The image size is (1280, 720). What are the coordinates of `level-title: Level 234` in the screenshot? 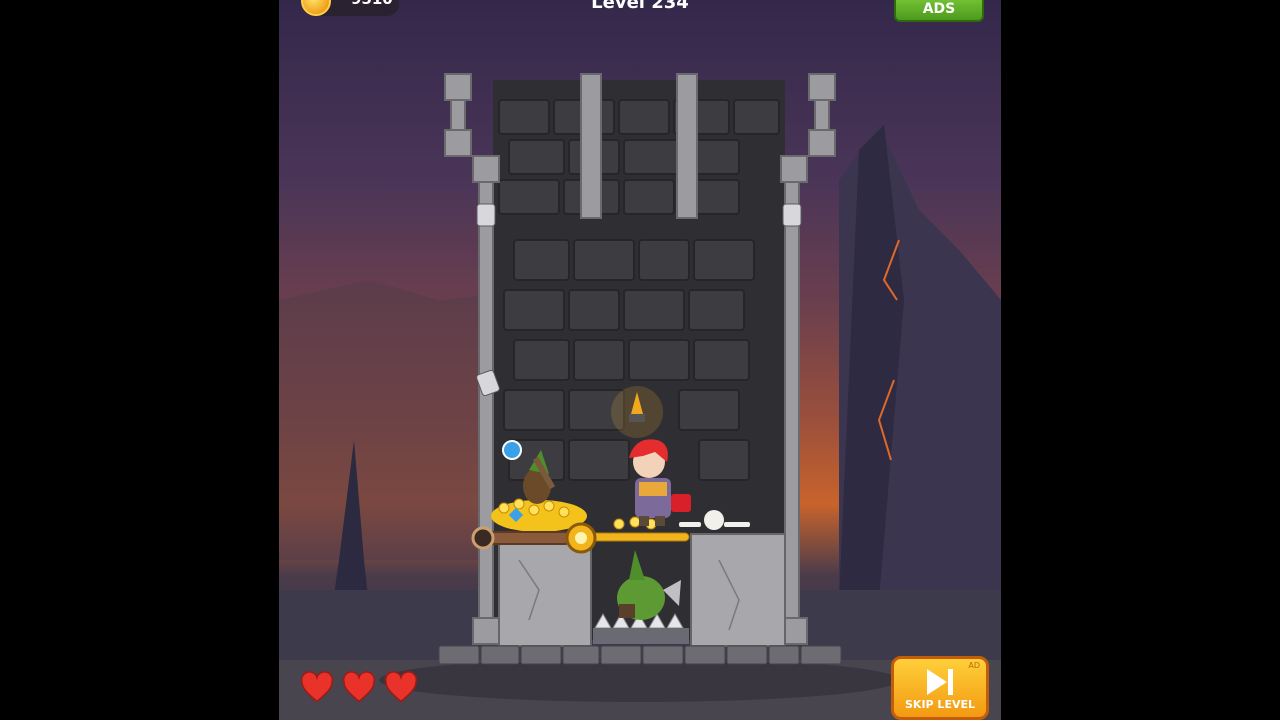 It's located at (640, 6).